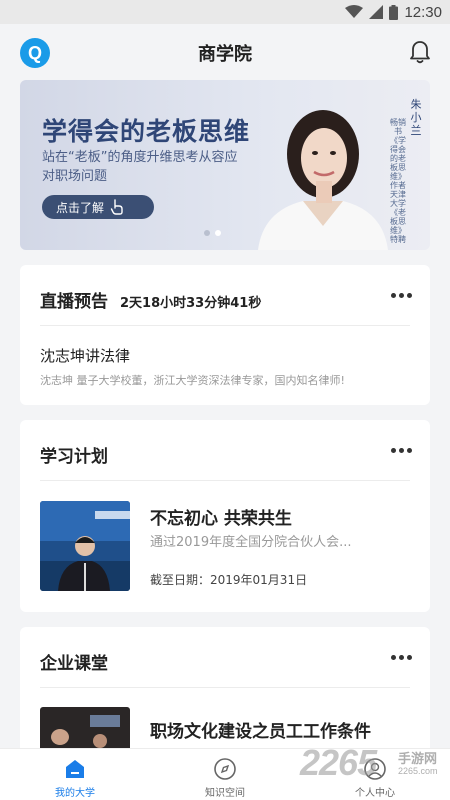  I want to click on battery-icon, so click(394, 12).